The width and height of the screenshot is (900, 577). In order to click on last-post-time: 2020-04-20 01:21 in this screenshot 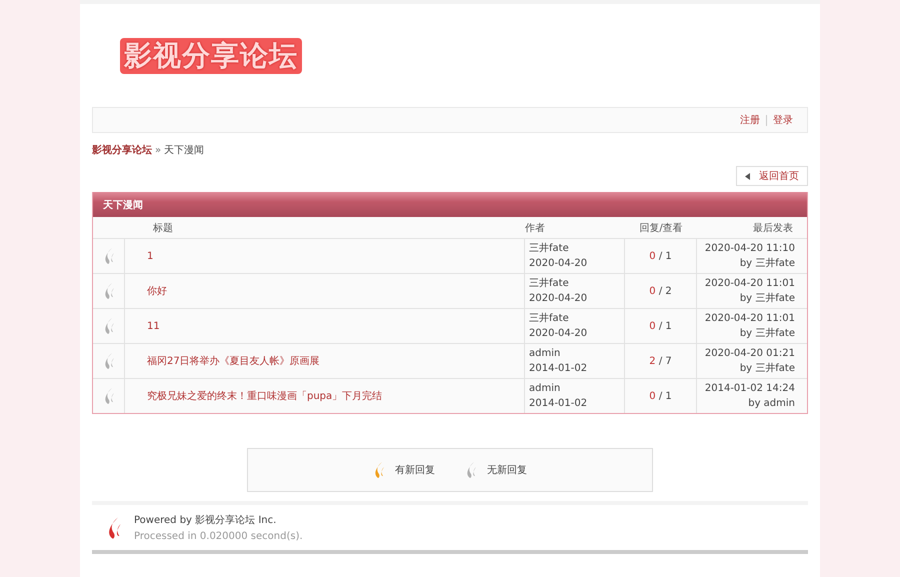, I will do `click(749, 354)`.